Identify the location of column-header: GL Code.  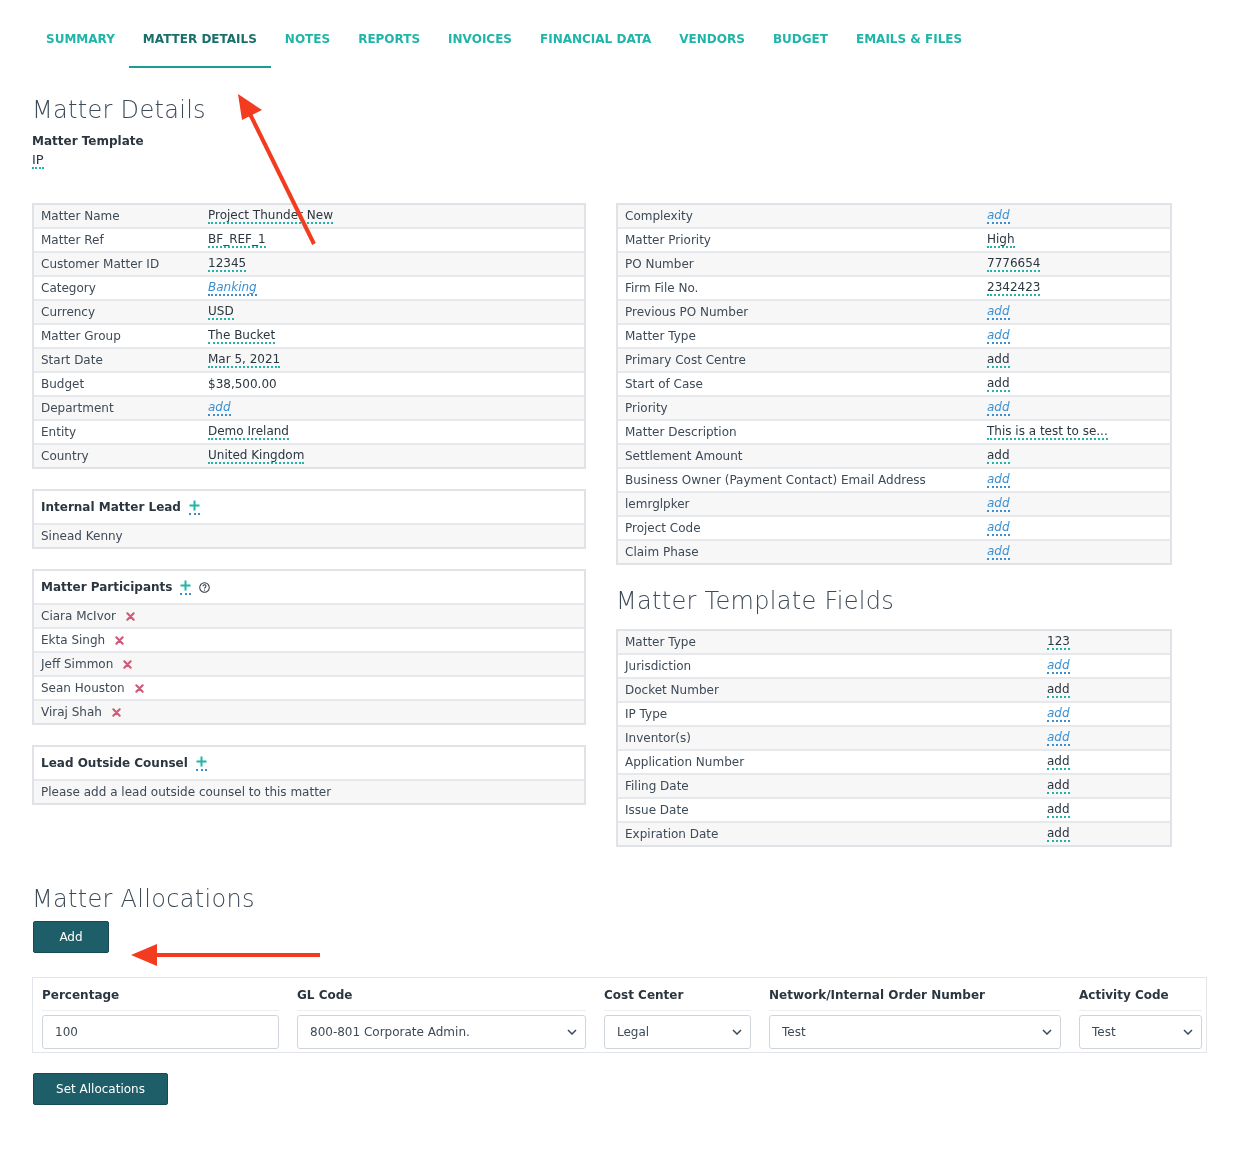
(441, 994).